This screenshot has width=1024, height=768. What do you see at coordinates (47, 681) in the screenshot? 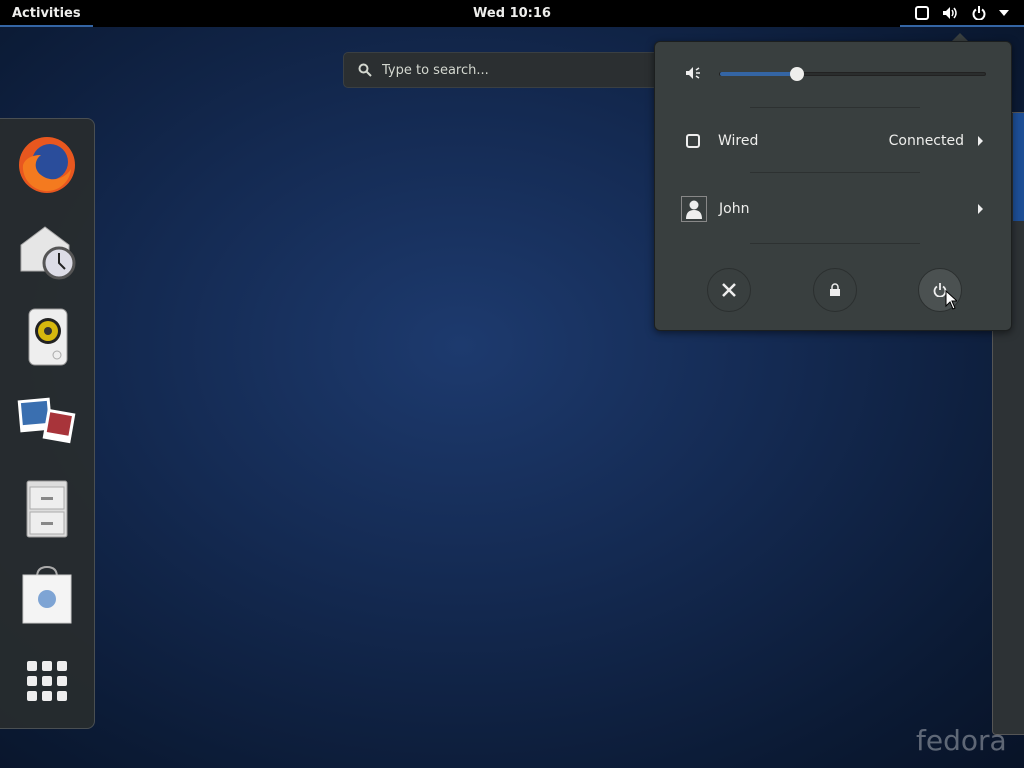
I see `show-apps-icon` at bounding box center [47, 681].